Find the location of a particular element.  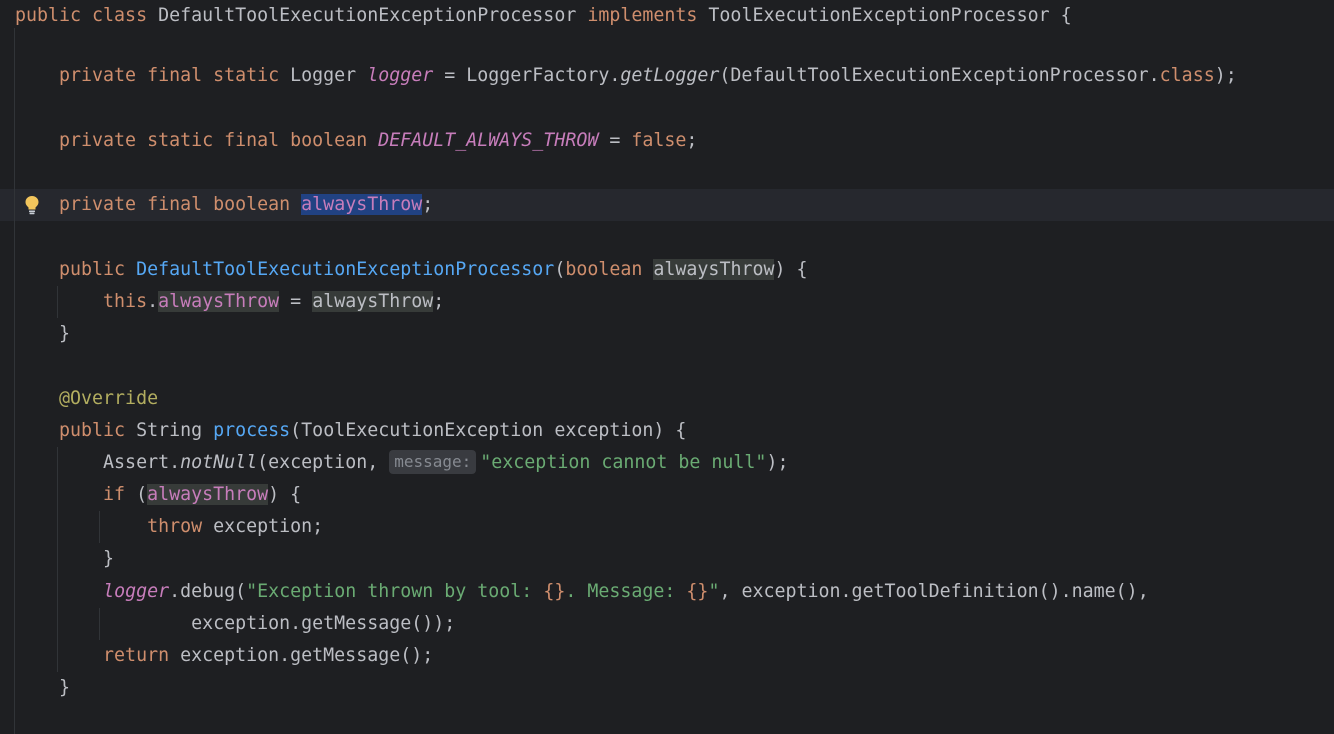

indent-guide-constructor-body is located at coordinates (57, 302).